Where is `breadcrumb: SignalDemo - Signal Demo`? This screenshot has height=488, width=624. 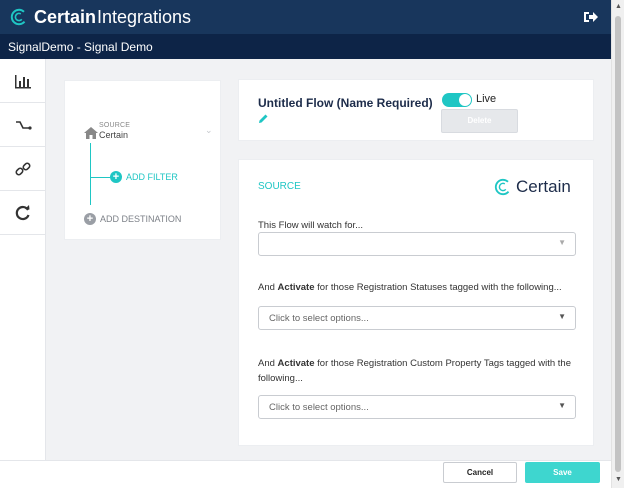
breadcrumb: SignalDemo - Signal Demo is located at coordinates (305, 46).